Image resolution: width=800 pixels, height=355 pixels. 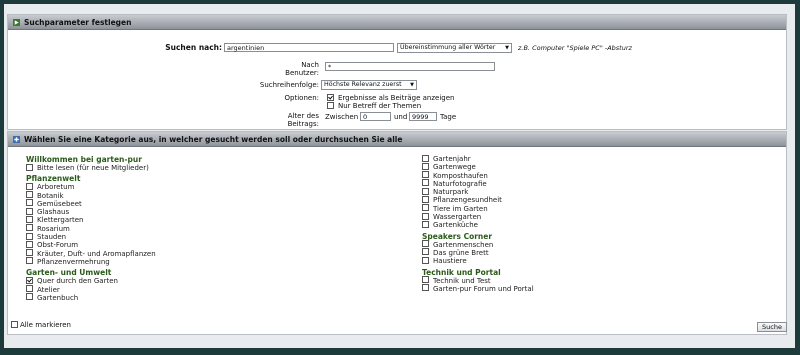 I want to click on match-mode-select: Übereinstimmung aller Wörter ▼, so click(x=454, y=48).